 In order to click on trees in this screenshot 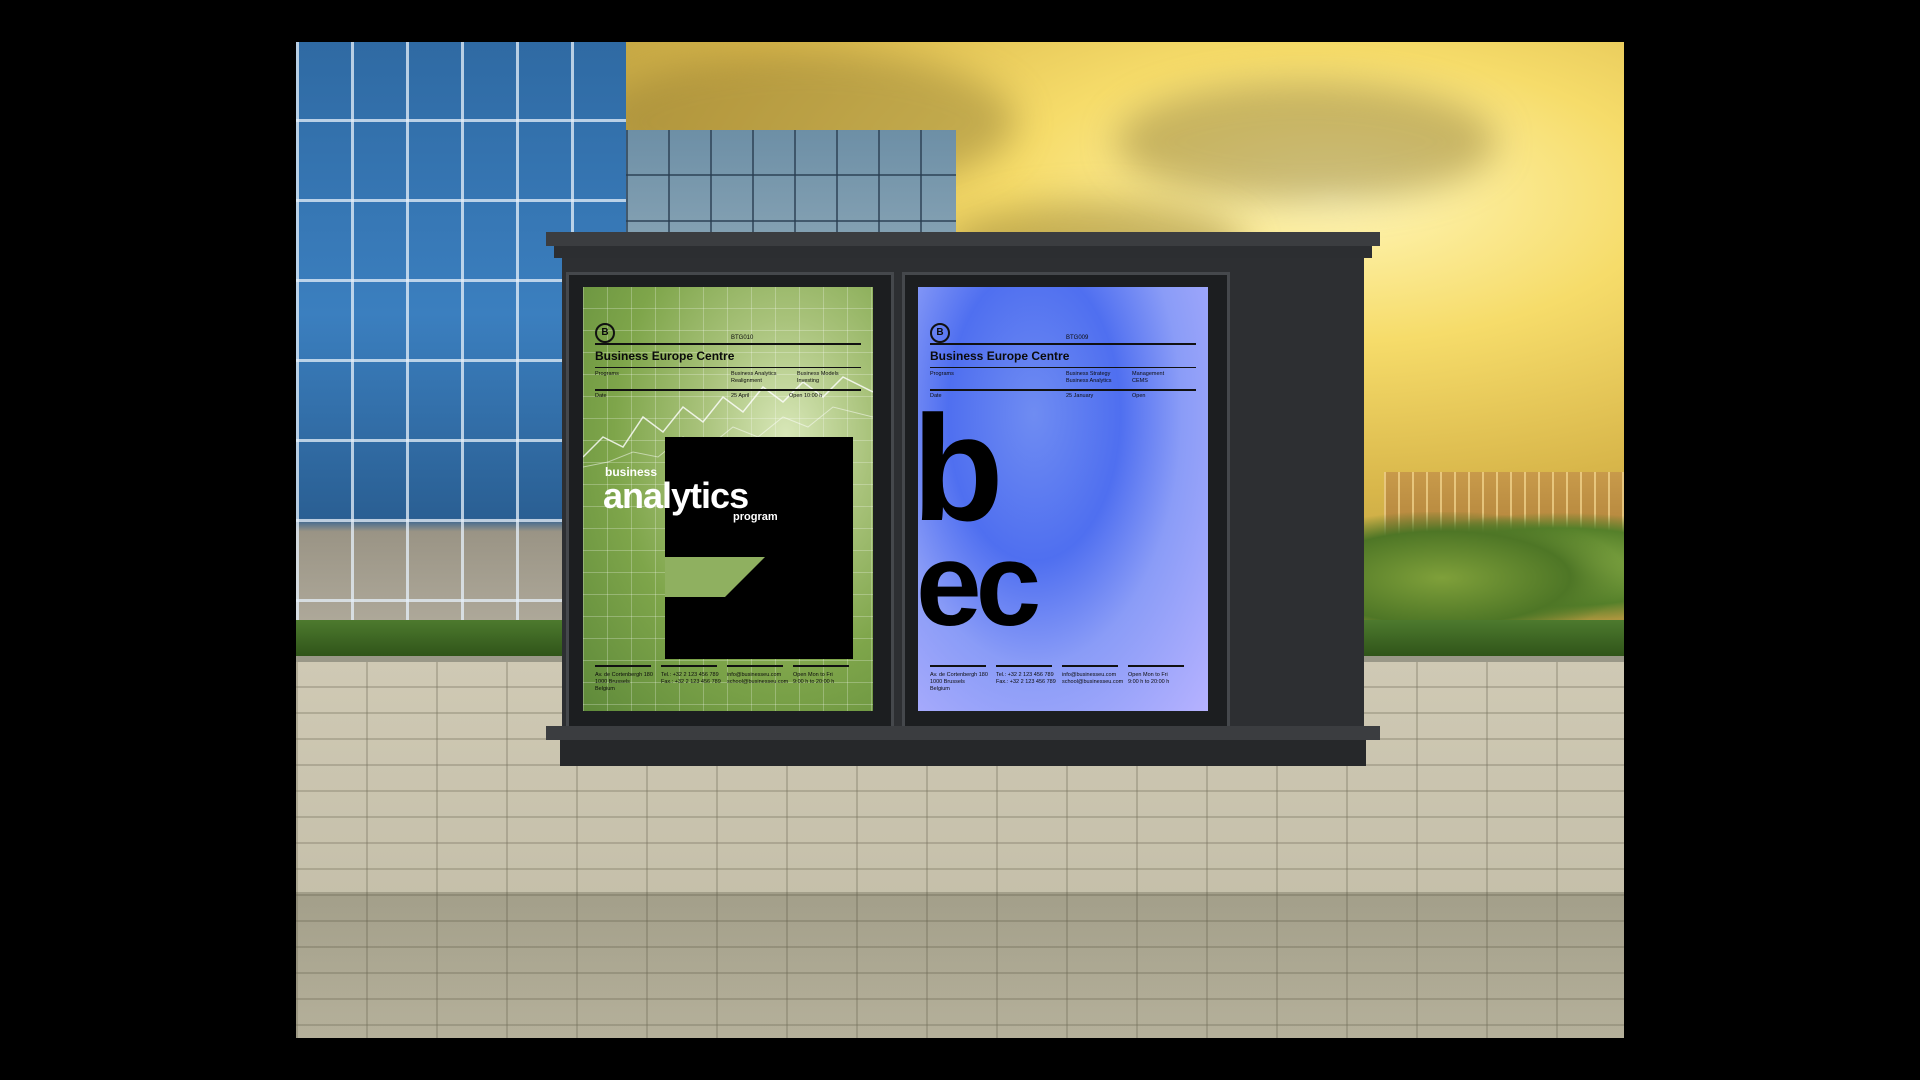, I will do `click(1494, 567)`.